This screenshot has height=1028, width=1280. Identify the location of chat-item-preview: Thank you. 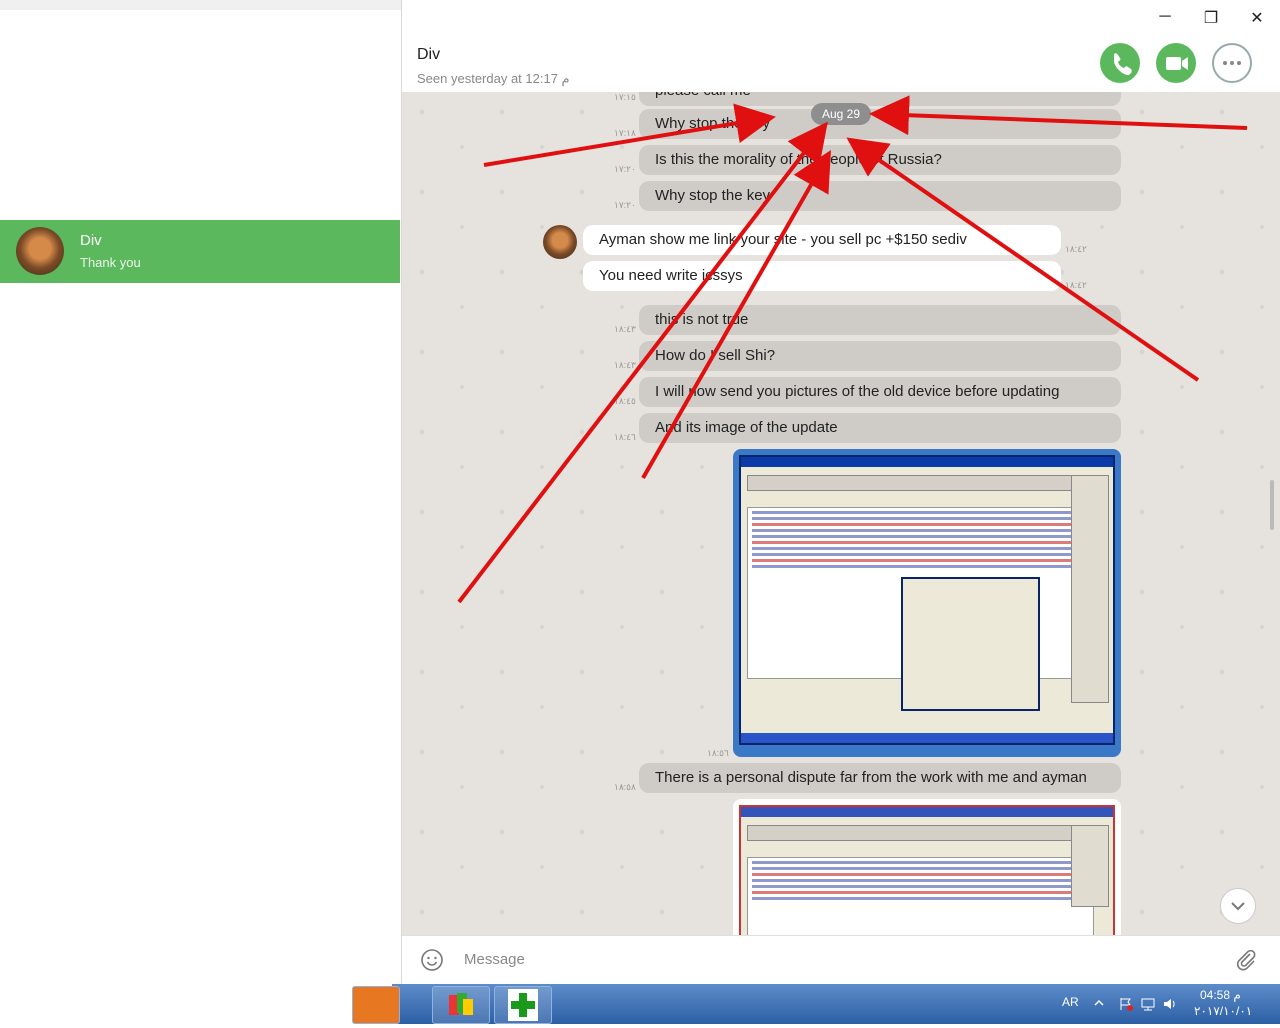
(110, 262).